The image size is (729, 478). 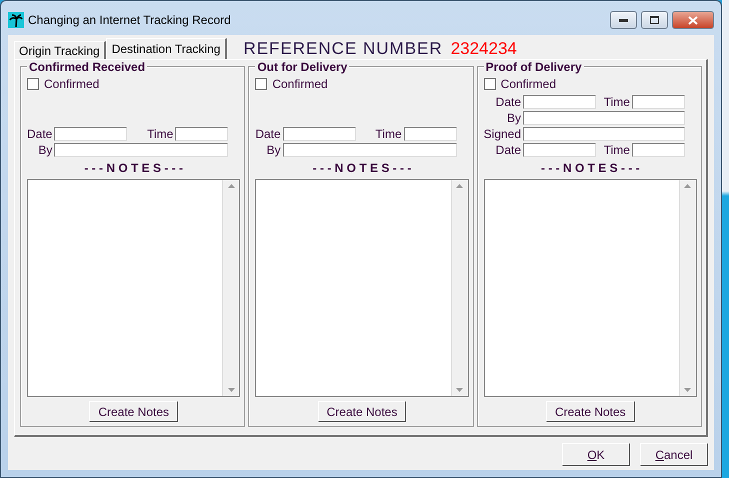 What do you see at coordinates (343, 48) in the screenshot?
I see `reference-label: REFERENCE NUMBER` at bounding box center [343, 48].